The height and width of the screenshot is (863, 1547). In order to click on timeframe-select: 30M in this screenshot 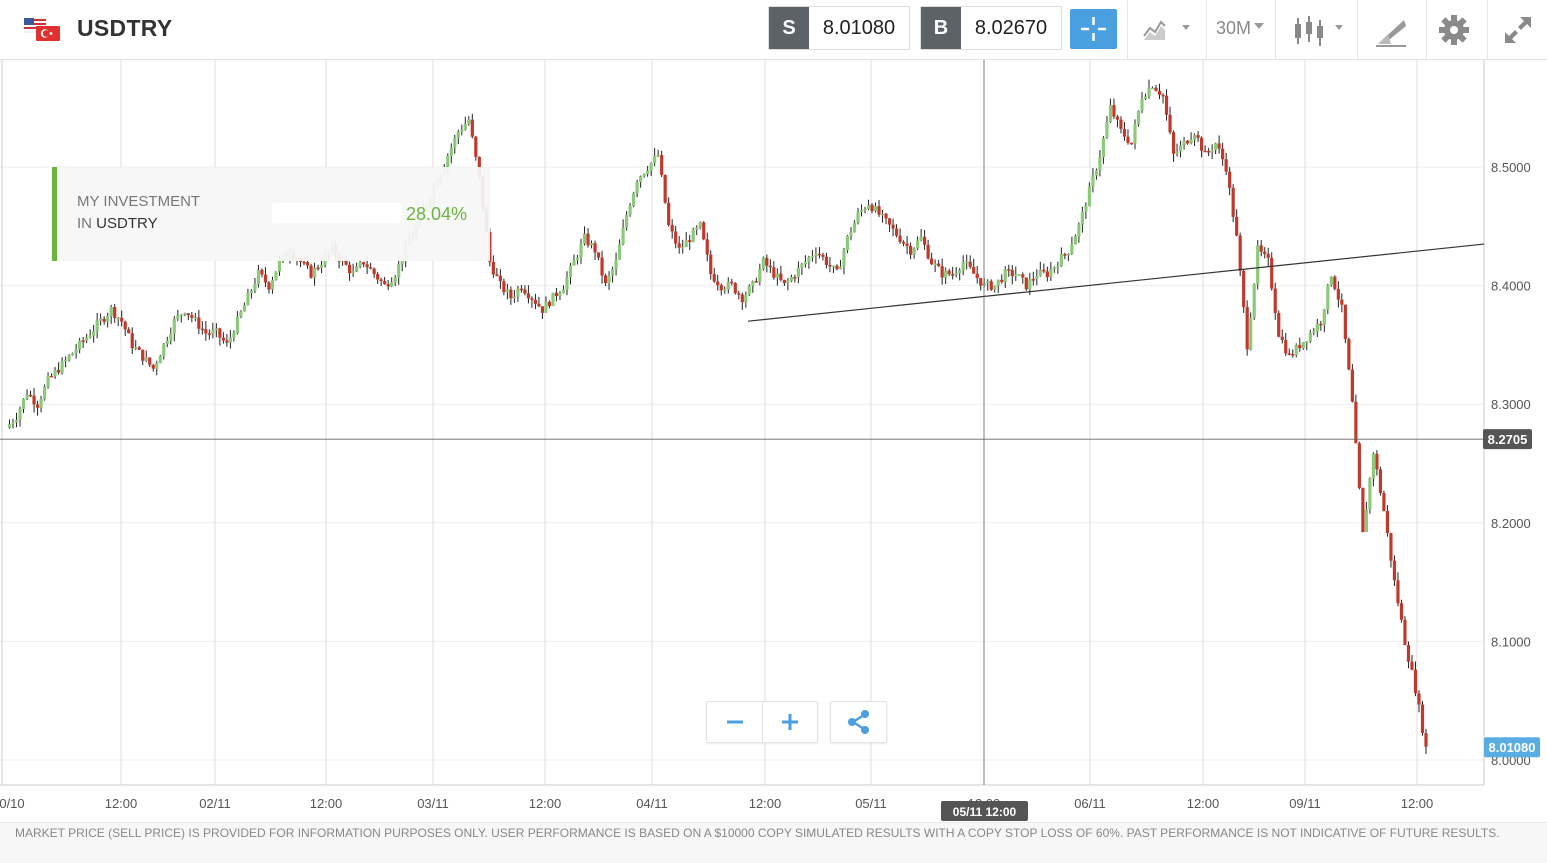, I will do `click(1240, 30)`.